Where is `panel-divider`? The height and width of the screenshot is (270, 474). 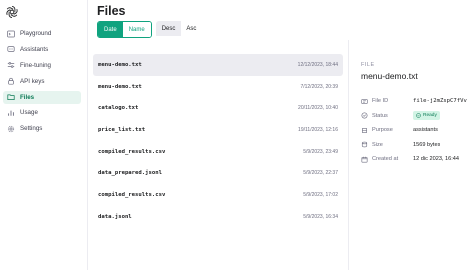
panel-divider is located at coordinates (348, 155).